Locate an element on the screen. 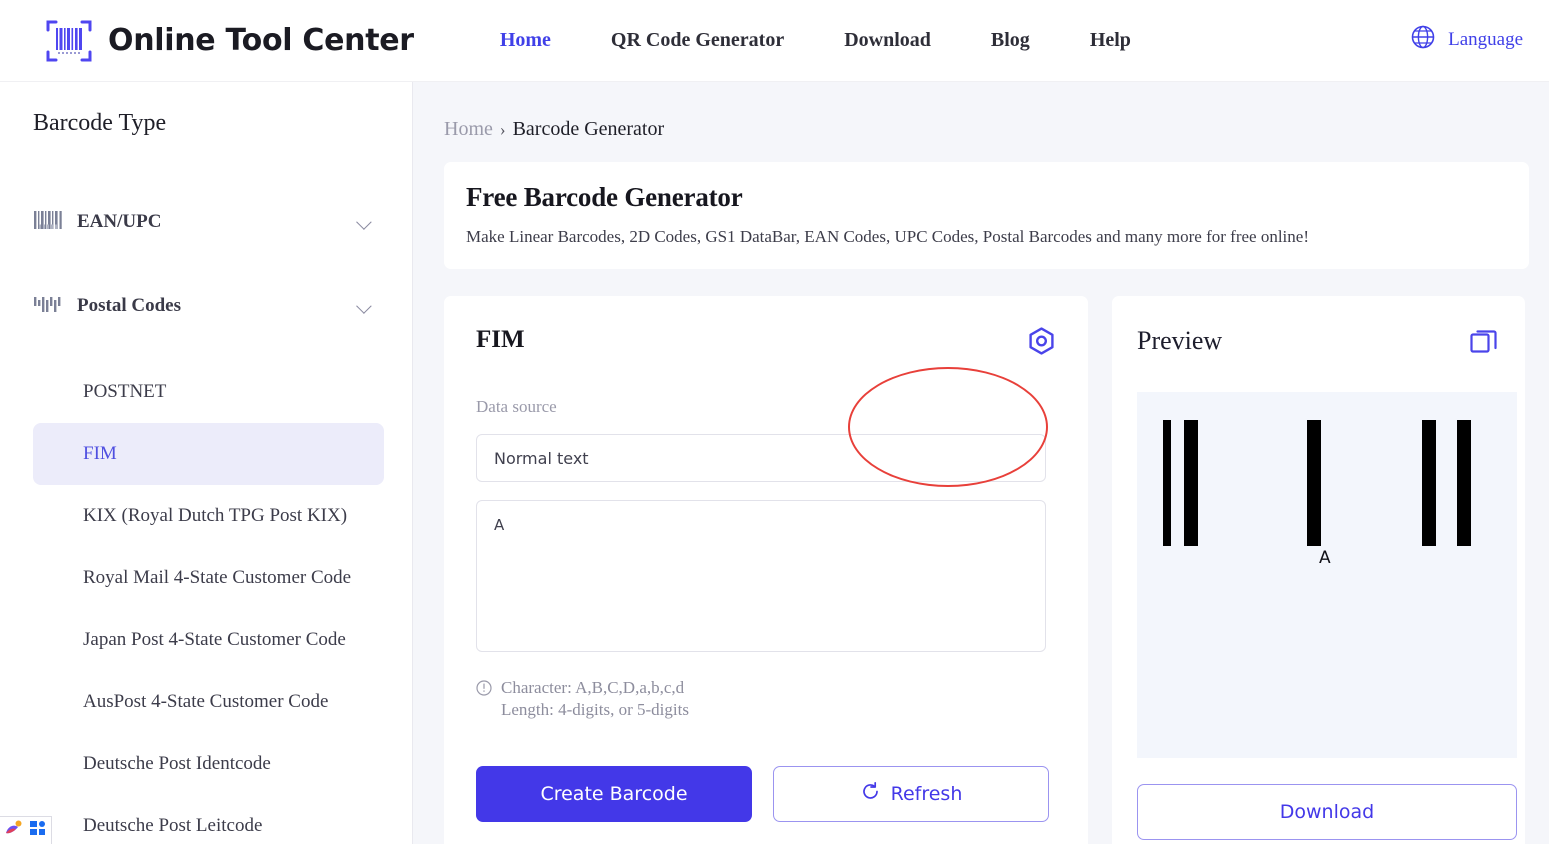  nav-item-qr-code-generator: QR Code Generator is located at coordinates (697, 40).